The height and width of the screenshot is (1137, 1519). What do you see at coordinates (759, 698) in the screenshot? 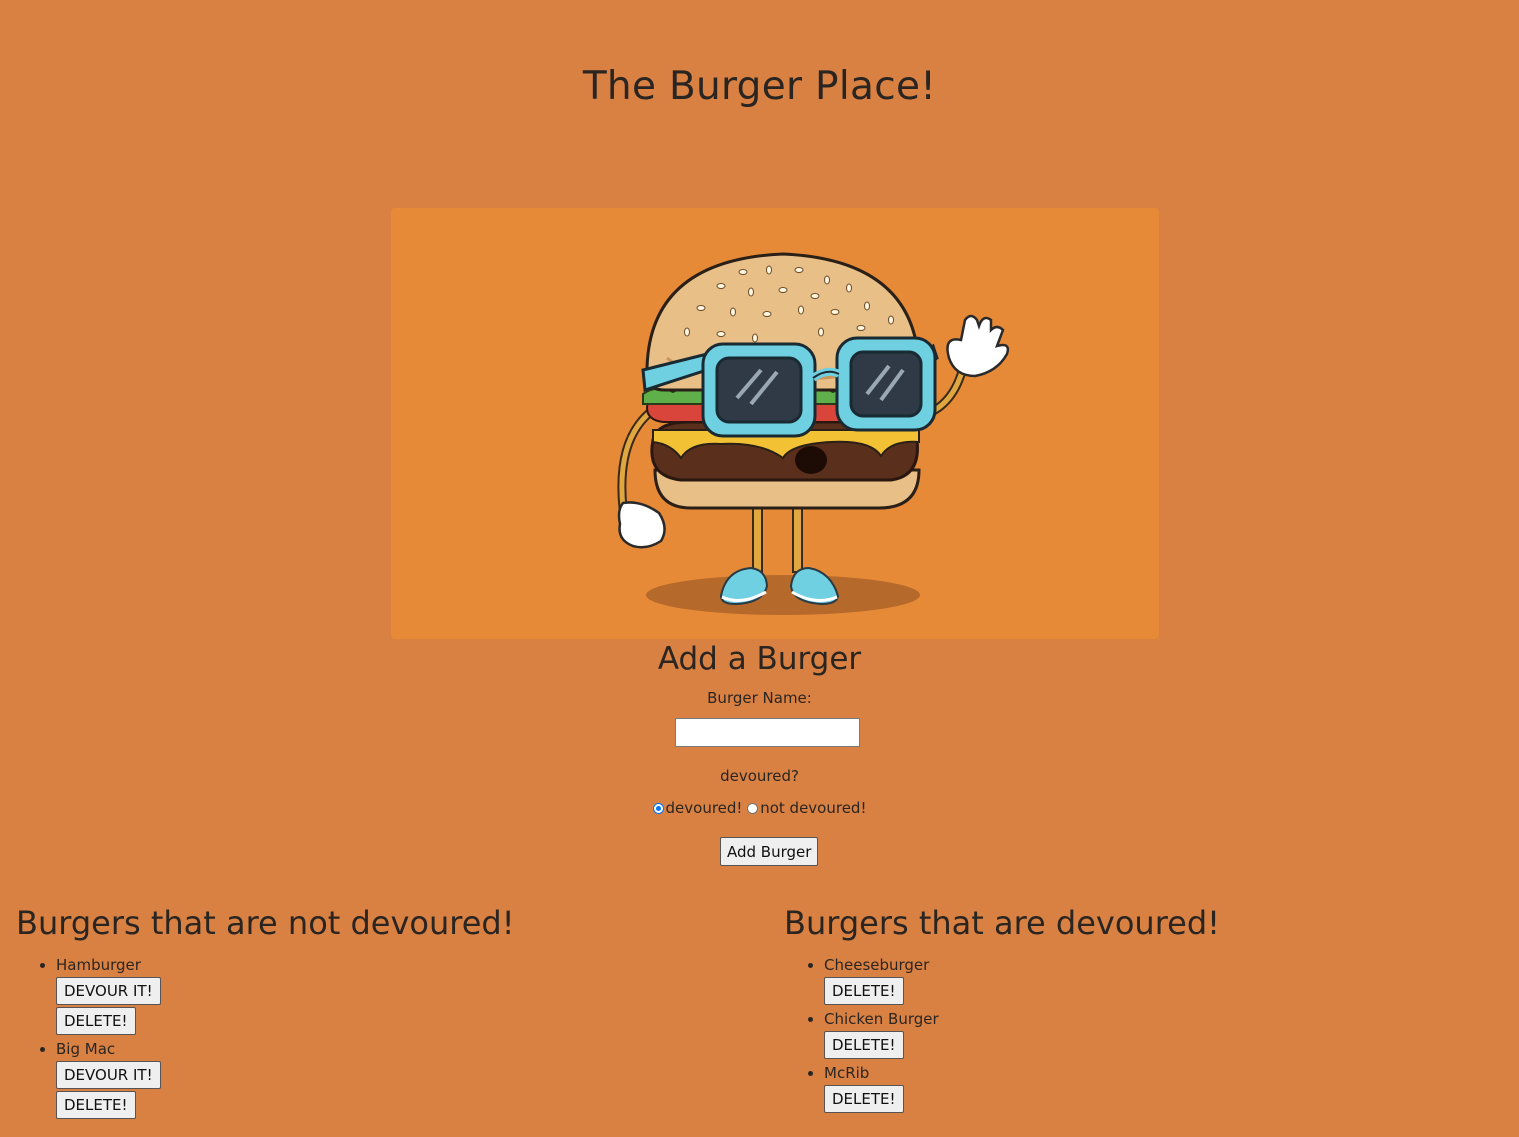
I see `burger-name-label: Burger Name:` at bounding box center [759, 698].